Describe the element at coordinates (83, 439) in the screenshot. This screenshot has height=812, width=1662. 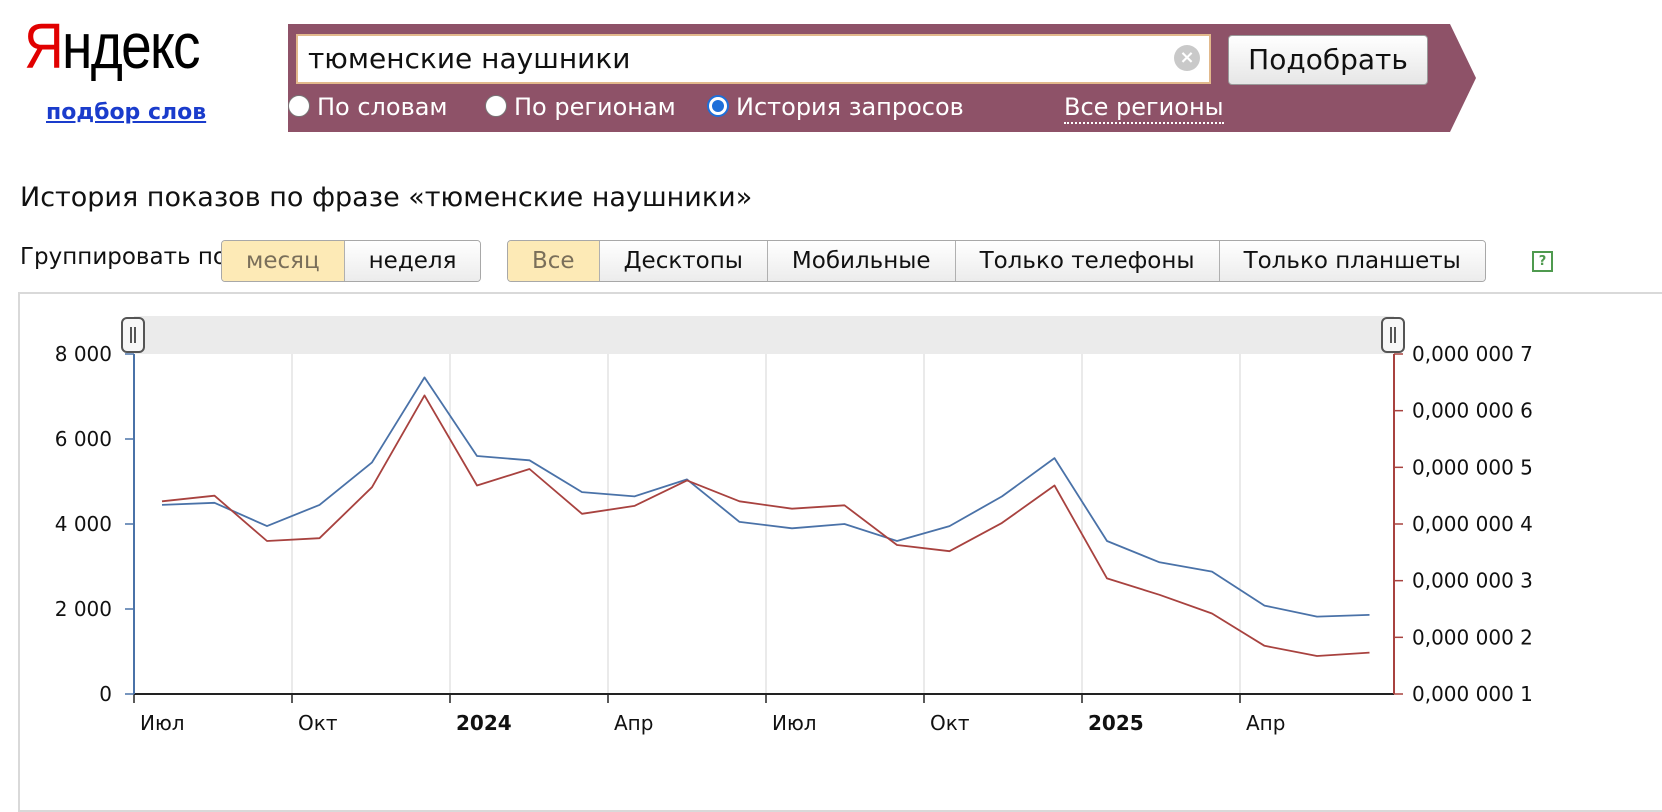
I see `y-left-tick-label: 6 000` at that location.